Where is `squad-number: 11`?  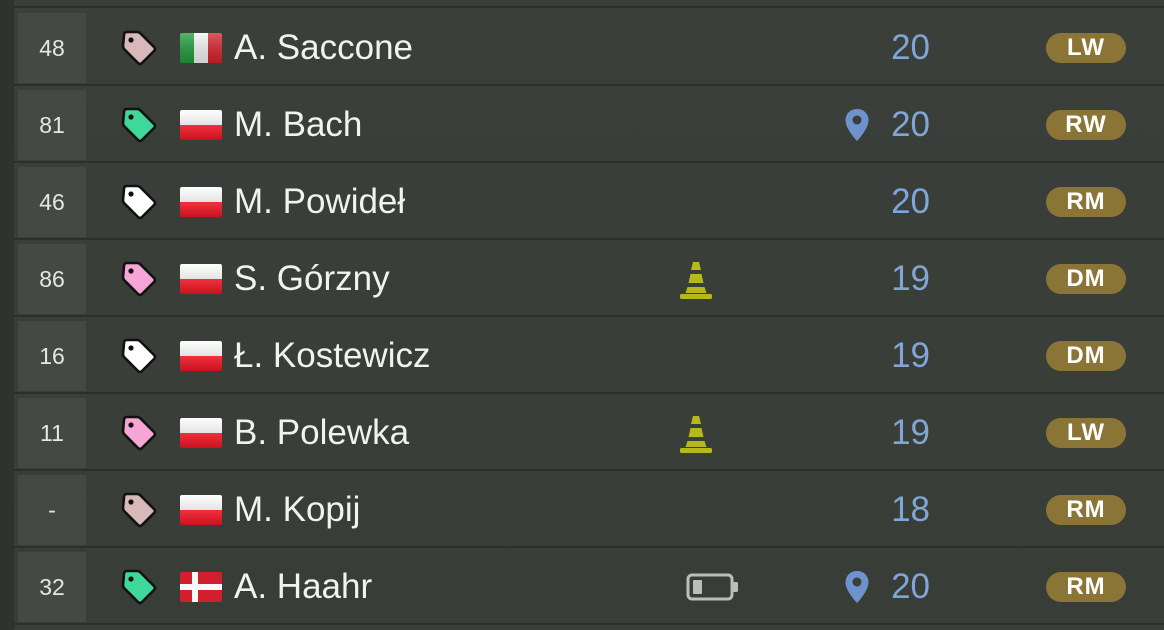 squad-number: 11 is located at coordinates (52, 433).